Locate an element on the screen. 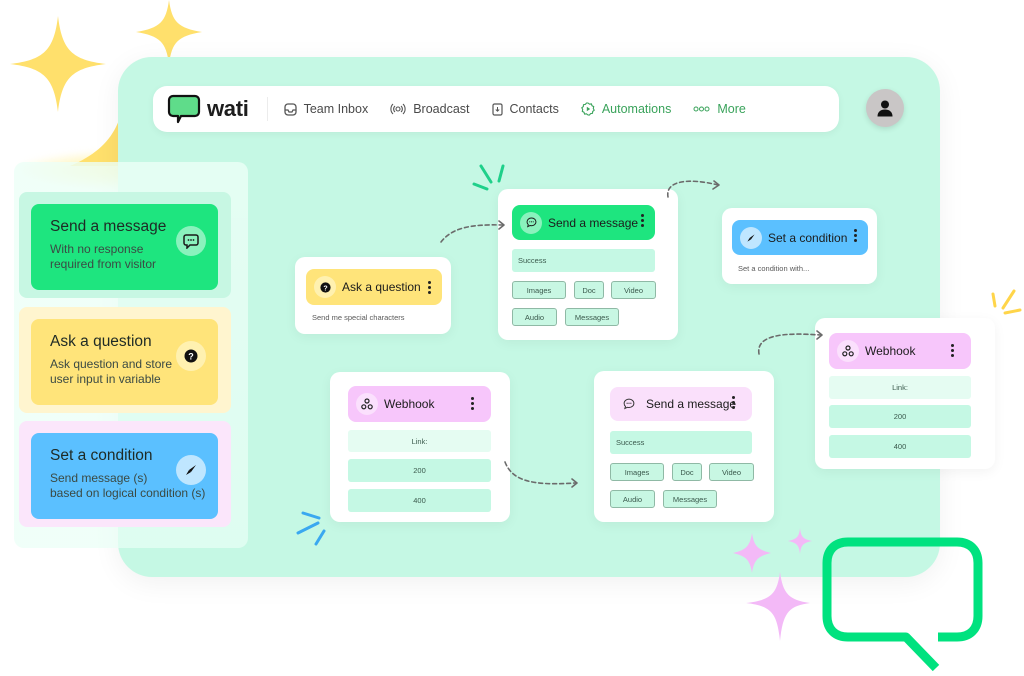 Image resolution: width=1024 pixels, height=676 pixels. inbox-icon is located at coordinates (290, 109).